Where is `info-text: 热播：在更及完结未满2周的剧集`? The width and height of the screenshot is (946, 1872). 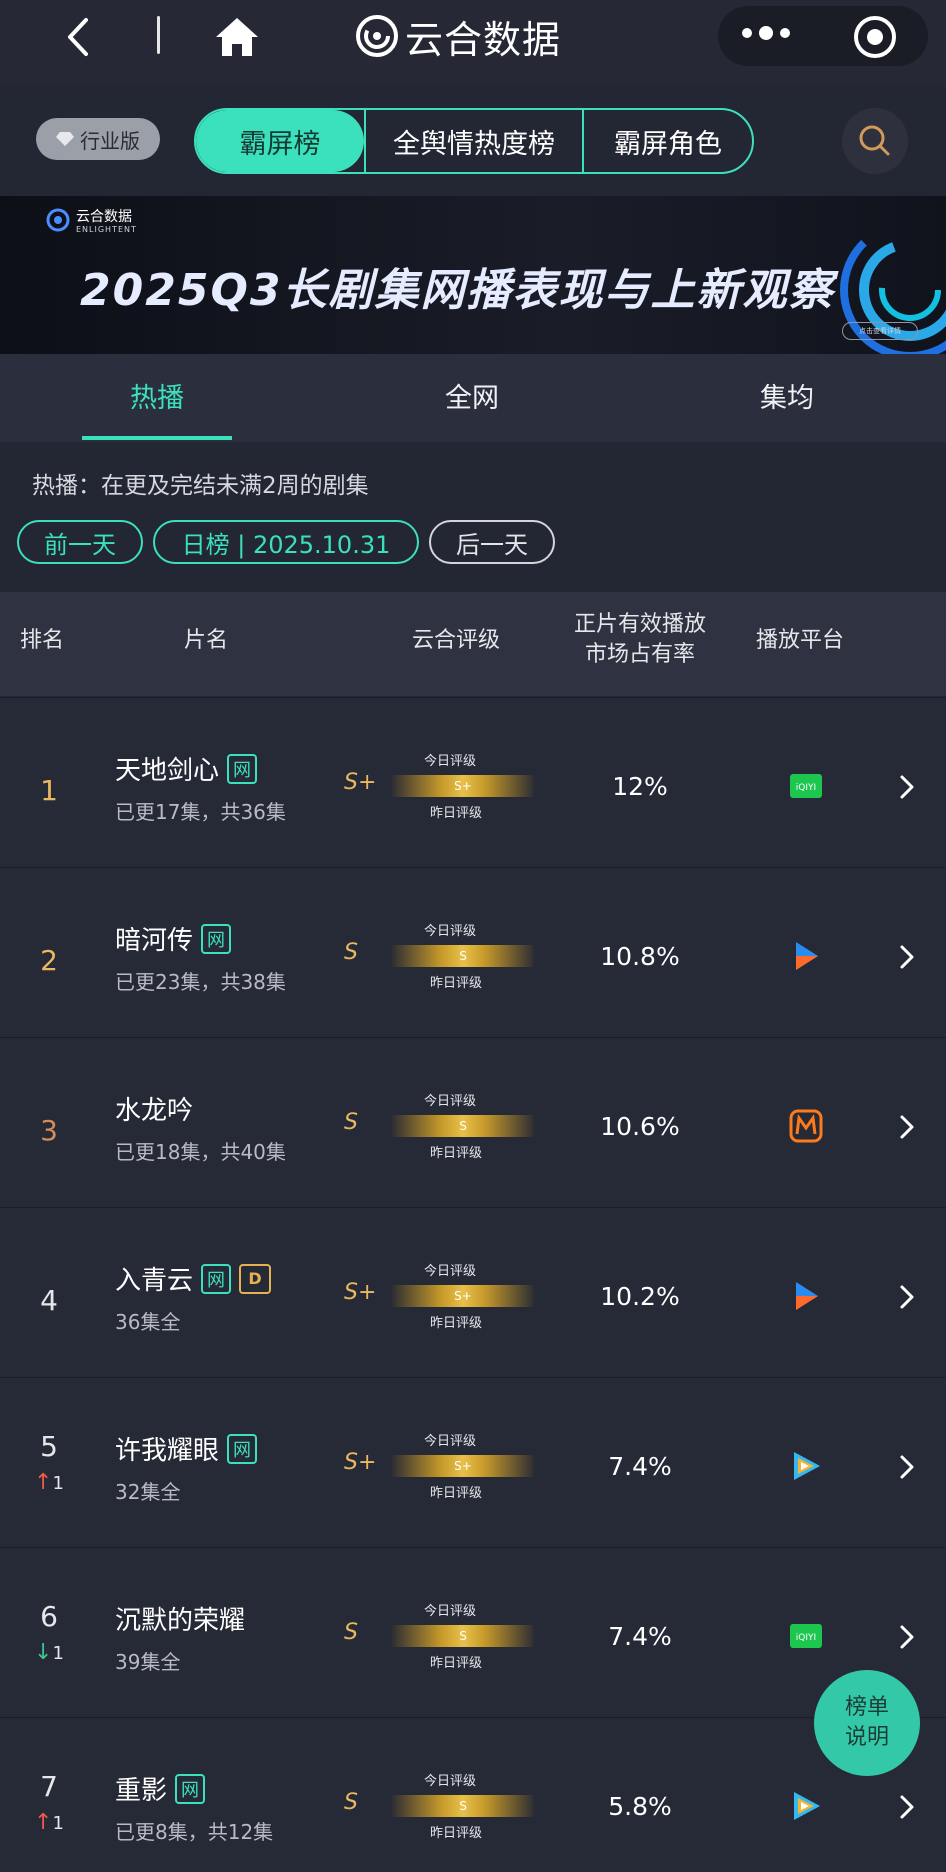 info-text: 热播：在更及完结未满2周的剧集 is located at coordinates (200, 486).